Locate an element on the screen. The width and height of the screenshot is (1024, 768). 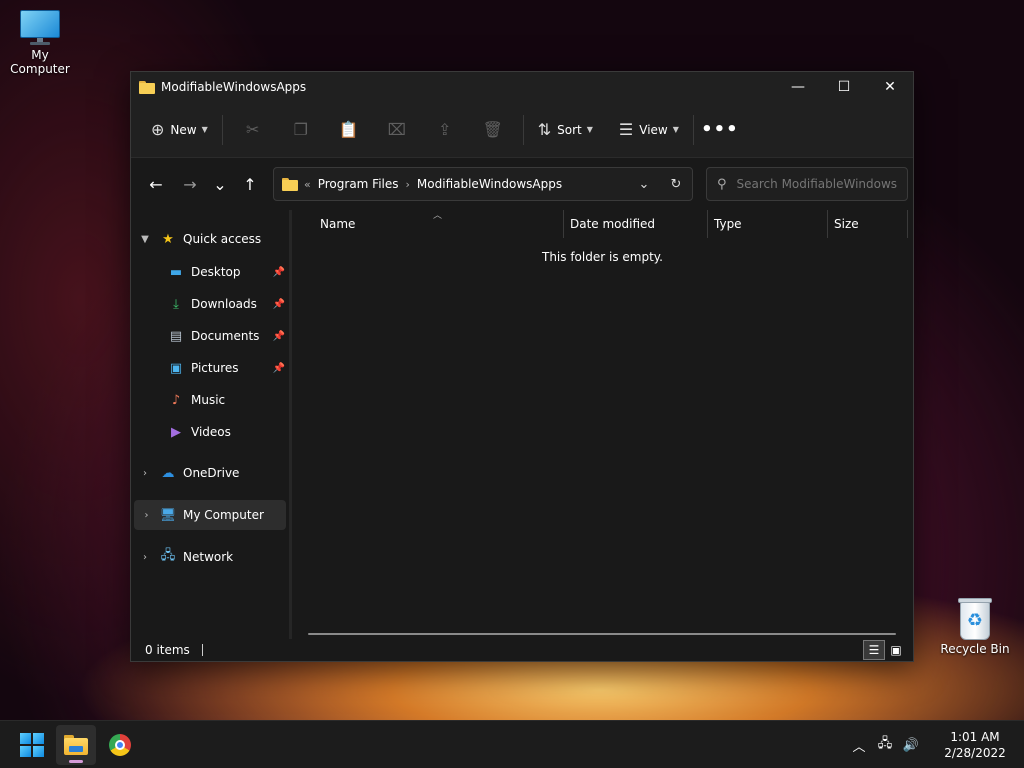
sidebar-item-videos: ▶ Videos is located at coordinates (210, 432).